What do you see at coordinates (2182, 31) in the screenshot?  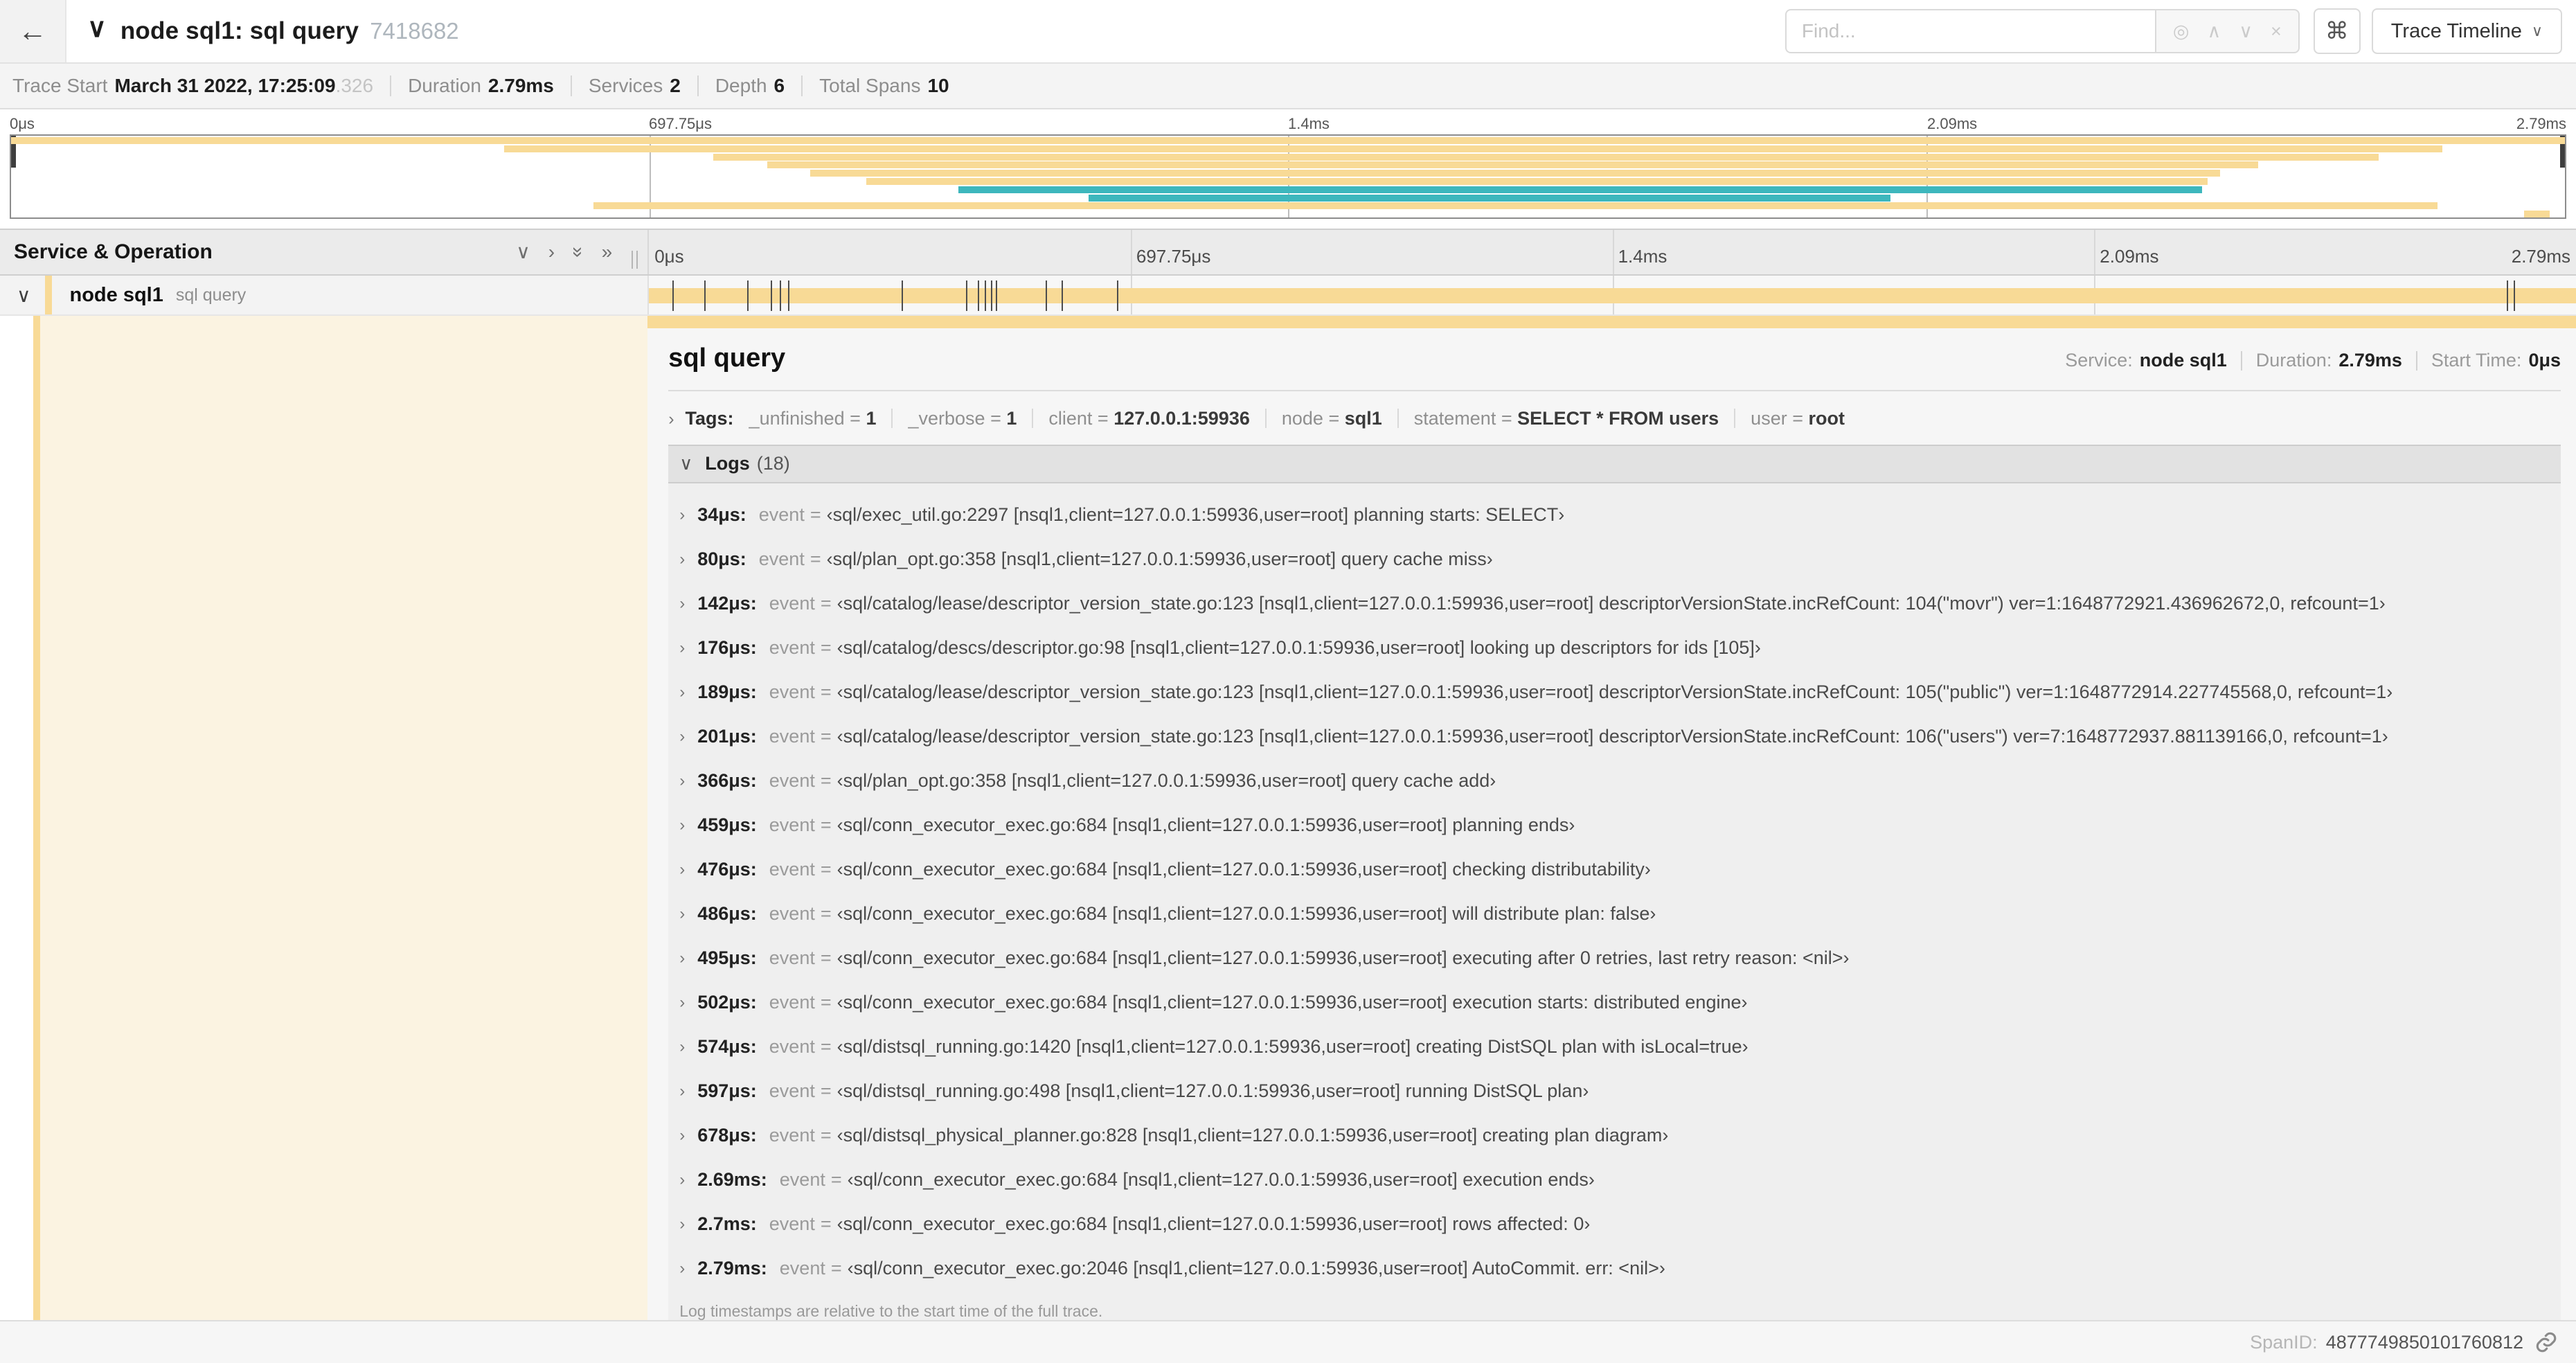 I see `focus-match-icon: ◎` at bounding box center [2182, 31].